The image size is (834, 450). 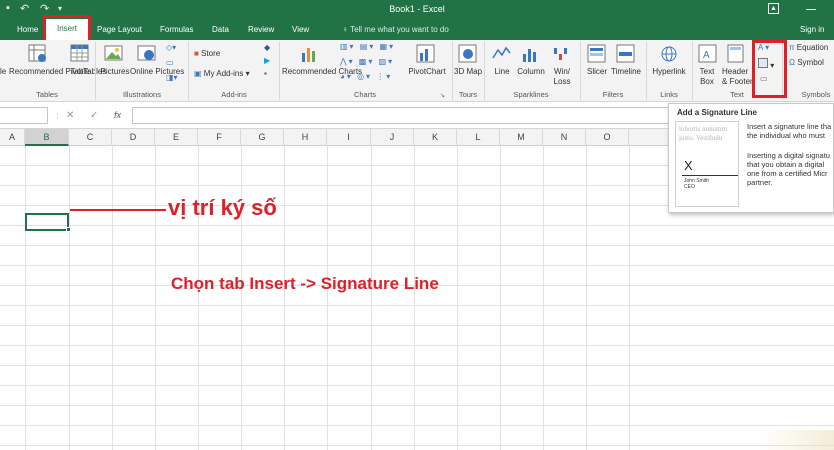 I want to click on column-header-i: I, so click(x=349, y=137).